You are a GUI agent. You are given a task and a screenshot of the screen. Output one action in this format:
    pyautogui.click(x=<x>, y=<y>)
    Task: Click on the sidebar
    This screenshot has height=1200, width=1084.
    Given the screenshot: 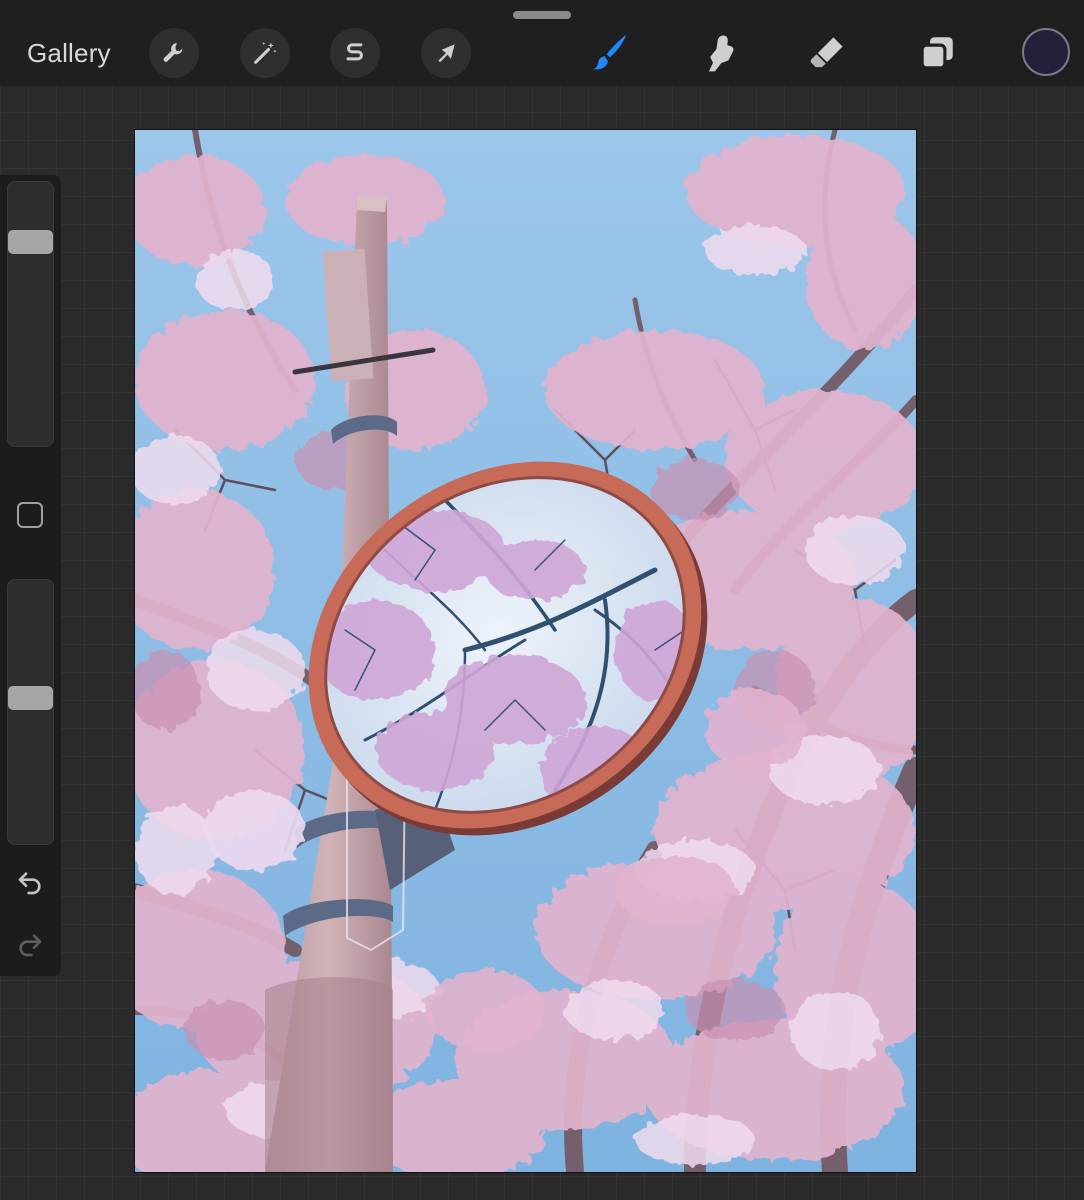 What is the action you would take?
    pyautogui.click(x=30, y=575)
    